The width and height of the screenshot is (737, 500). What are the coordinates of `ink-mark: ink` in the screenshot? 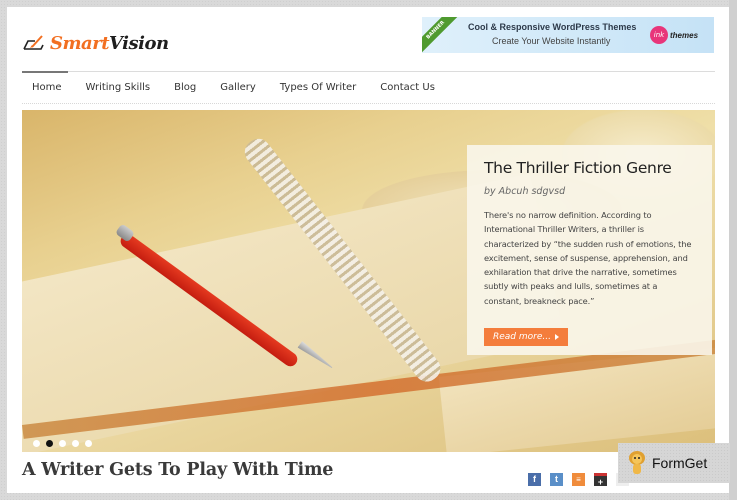 It's located at (659, 35).